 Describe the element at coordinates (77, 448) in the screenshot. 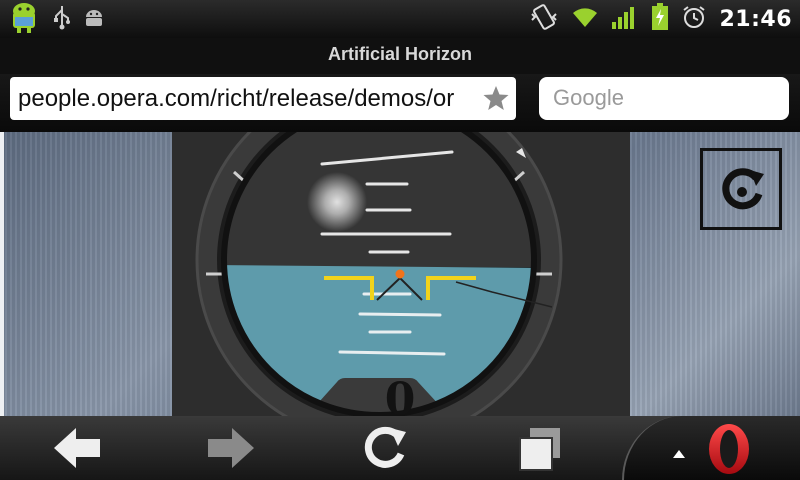

I see `back-button` at that location.